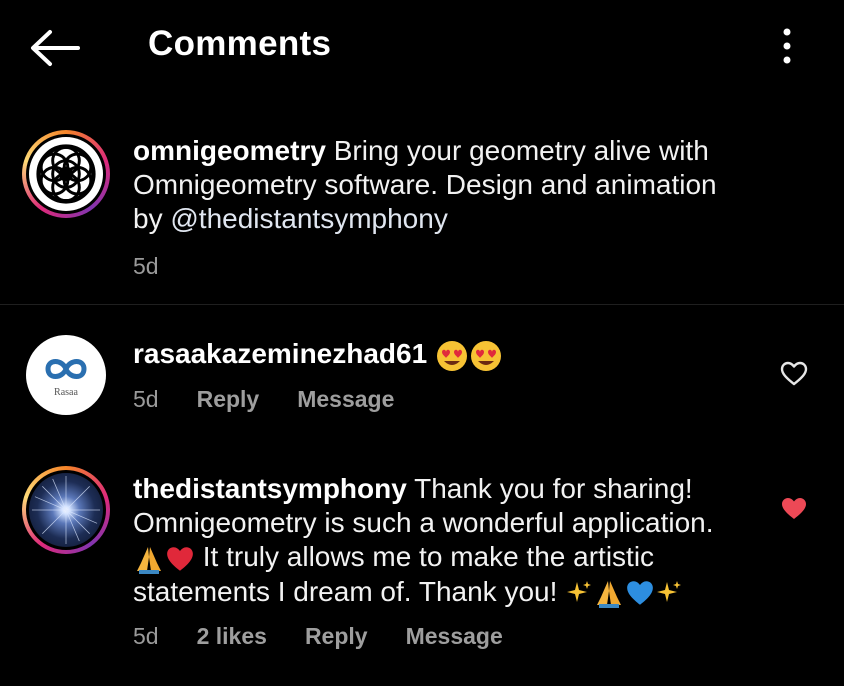 Image resolution: width=844 pixels, height=686 pixels. I want to click on post-author-avatar, so click(66, 174).